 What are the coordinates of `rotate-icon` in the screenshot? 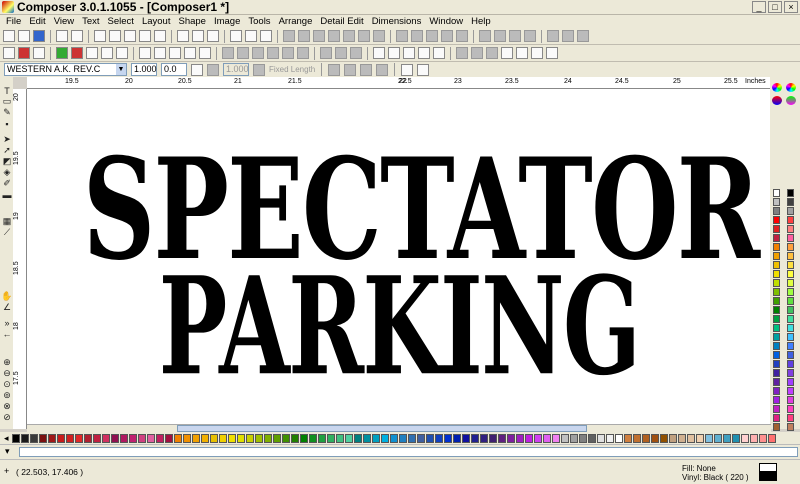 It's located at (530, 36).